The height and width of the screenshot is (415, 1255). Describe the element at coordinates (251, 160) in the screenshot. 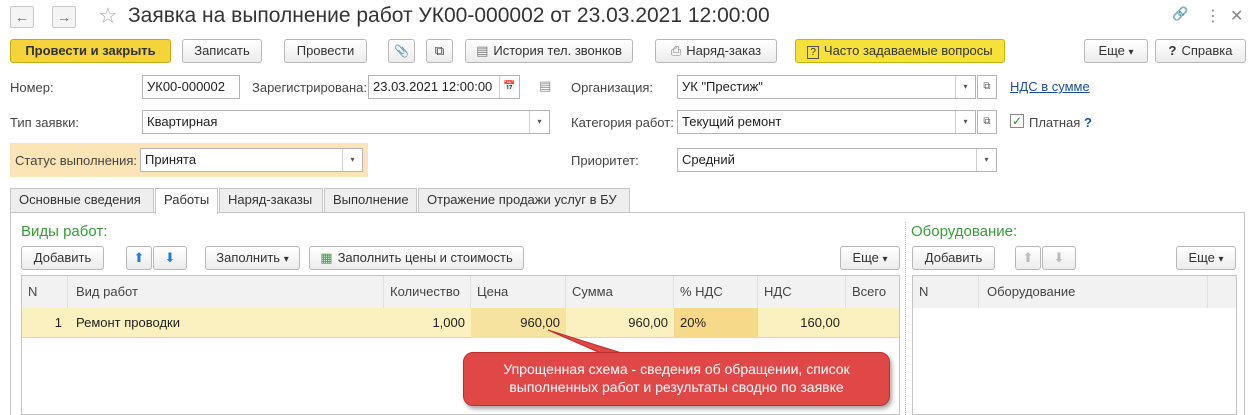

I see `status-field: Принята ▾` at that location.